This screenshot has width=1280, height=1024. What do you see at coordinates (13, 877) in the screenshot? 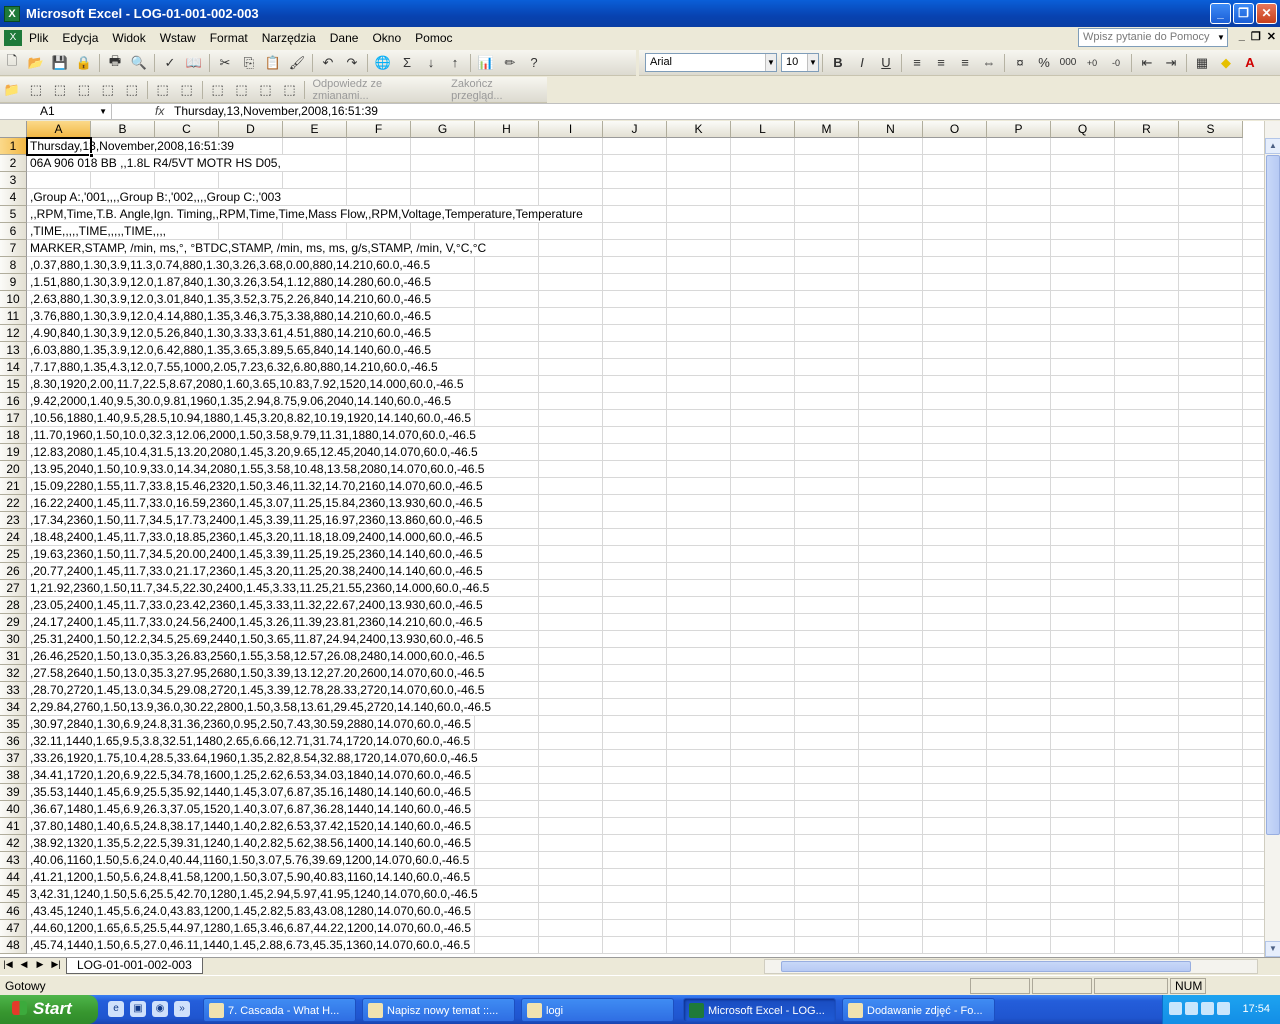
I see `row-header: 44` at bounding box center [13, 877].